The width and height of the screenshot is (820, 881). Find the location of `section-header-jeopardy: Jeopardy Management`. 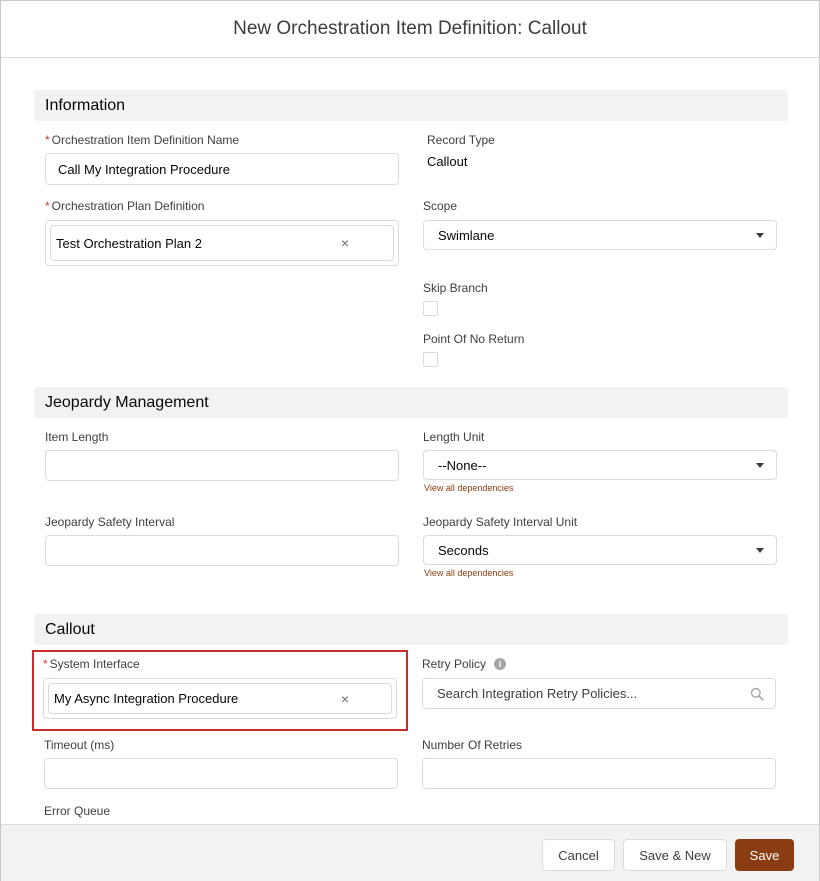

section-header-jeopardy: Jeopardy Management is located at coordinates (411, 402).